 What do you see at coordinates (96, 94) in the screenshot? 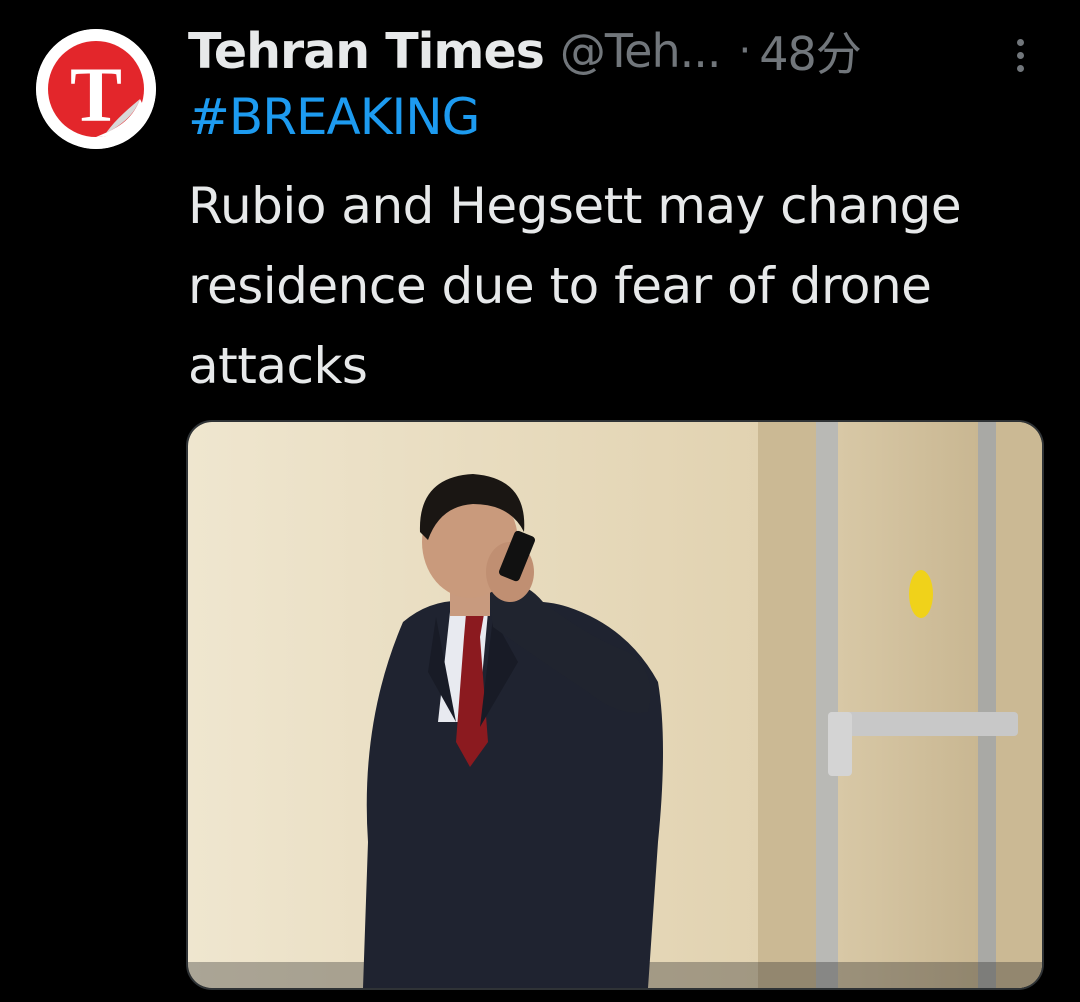
I see `svg-text: T` at bounding box center [96, 94].